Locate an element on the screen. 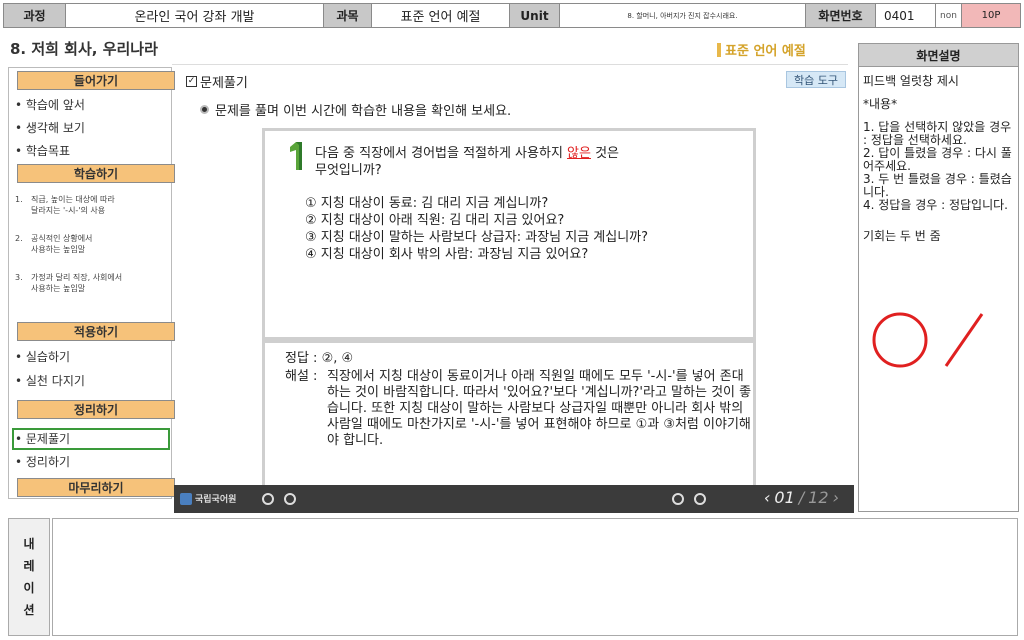 This screenshot has height=640, width=1024. option-2: ② 지칭 대상이 아래 직원: 김 대리 지금 있어요? is located at coordinates (476, 220).